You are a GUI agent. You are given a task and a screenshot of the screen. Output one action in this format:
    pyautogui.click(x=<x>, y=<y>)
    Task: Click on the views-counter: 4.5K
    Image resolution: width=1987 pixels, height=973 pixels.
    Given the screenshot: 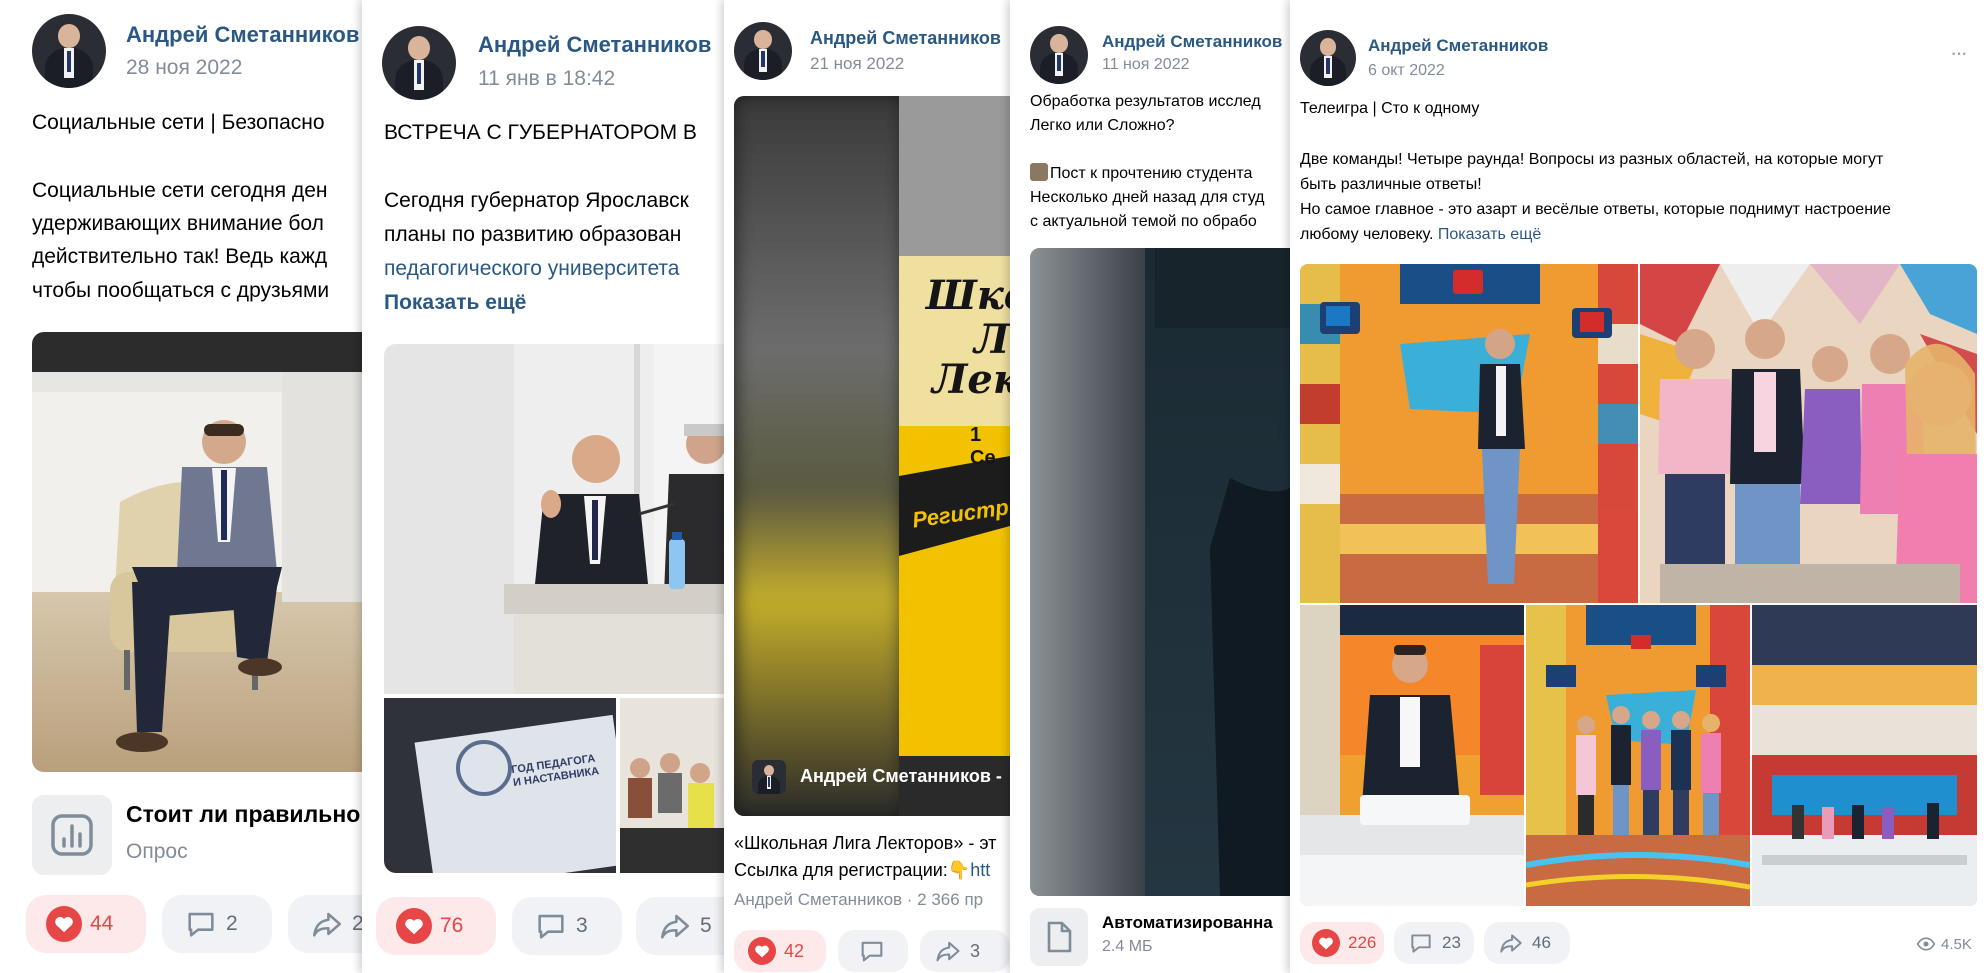 What is the action you would take?
    pyautogui.click(x=1944, y=944)
    